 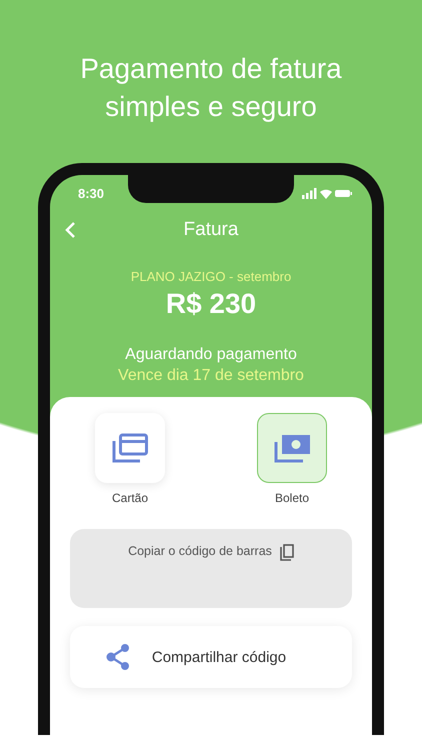 What do you see at coordinates (200, 551) in the screenshot?
I see `copy-barcode-label: Copiar o código de barras` at bounding box center [200, 551].